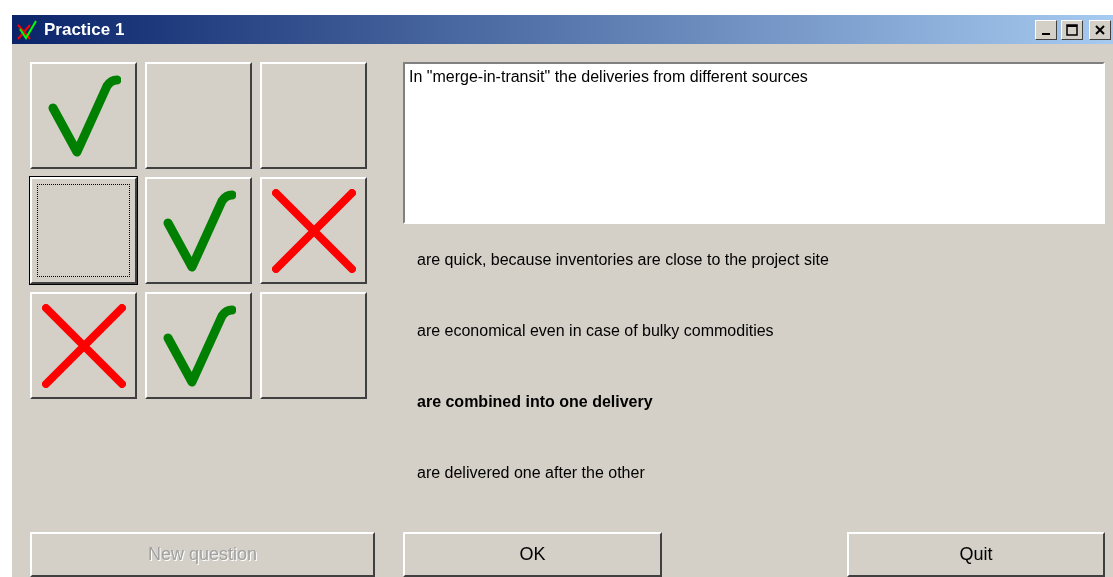  I want to click on quit-button: Quit, so click(976, 554).